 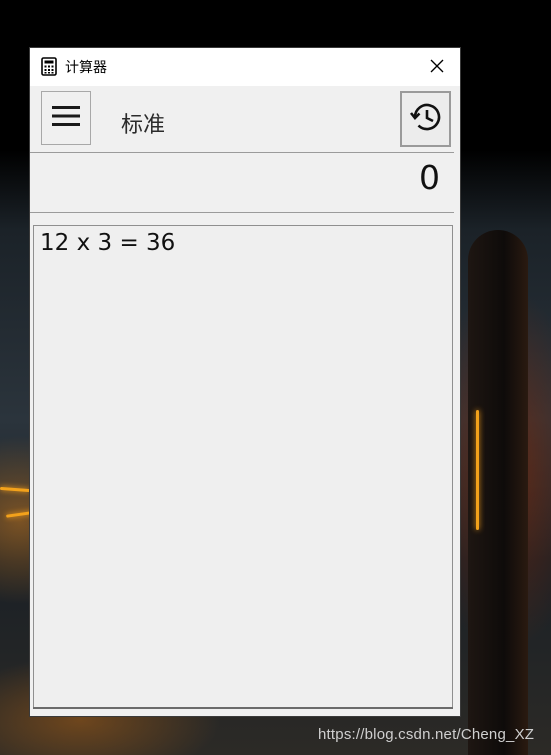 I want to click on history-button, so click(x=425, y=119).